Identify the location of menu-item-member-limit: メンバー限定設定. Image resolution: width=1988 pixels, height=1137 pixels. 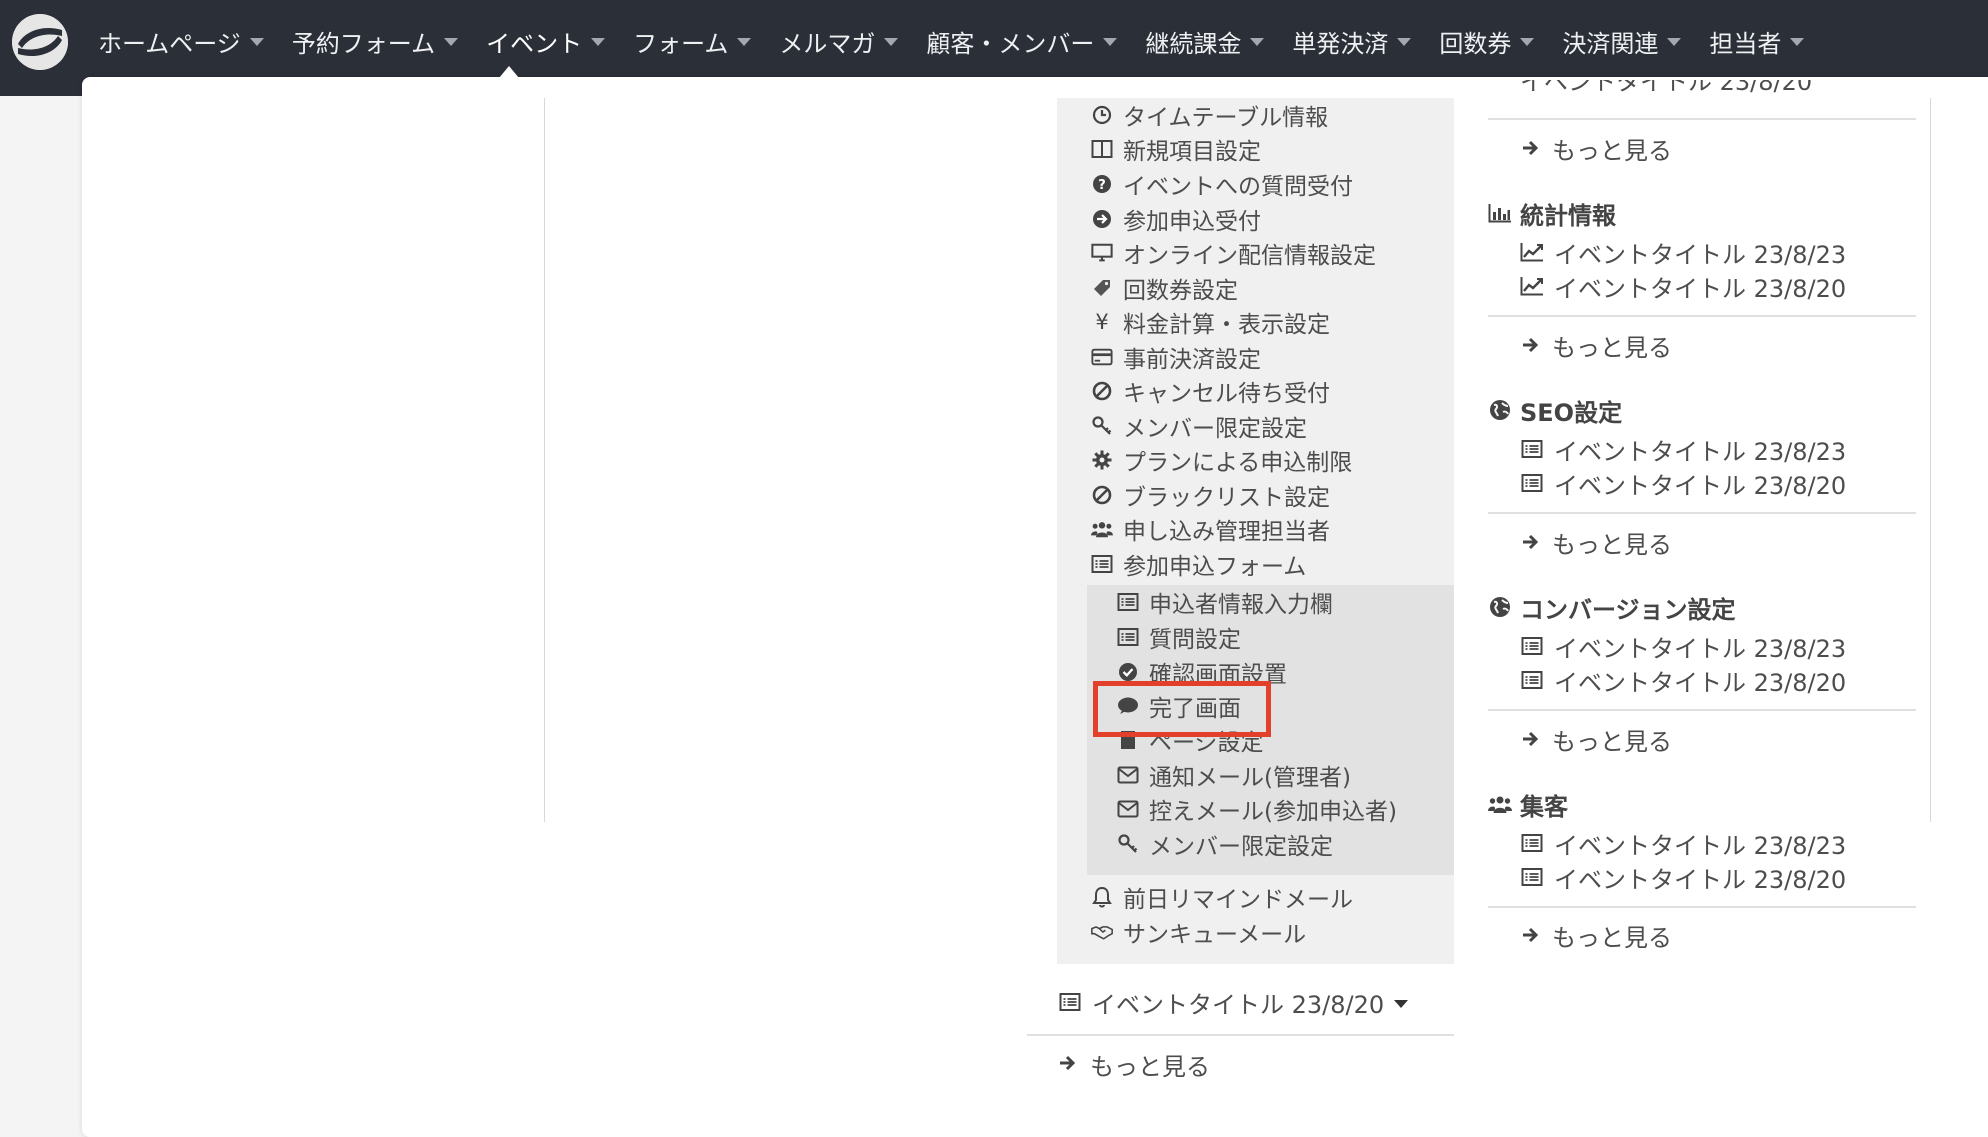
(1199, 426).